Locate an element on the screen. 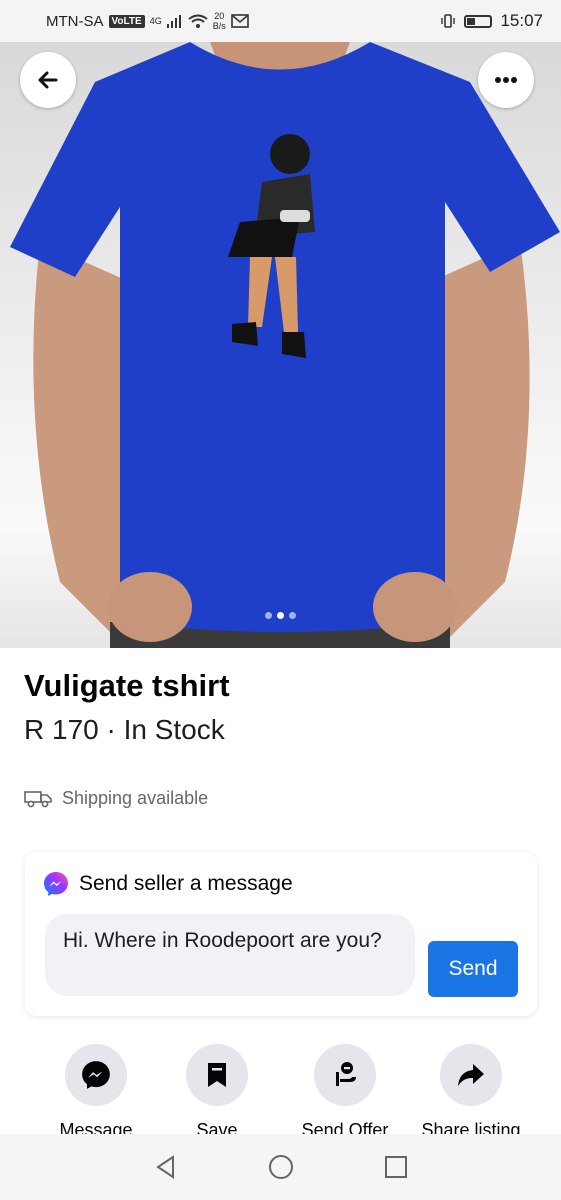 The height and width of the screenshot is (1200, 561). shipping-row: Shipping available is located at coordinates (116, 798).